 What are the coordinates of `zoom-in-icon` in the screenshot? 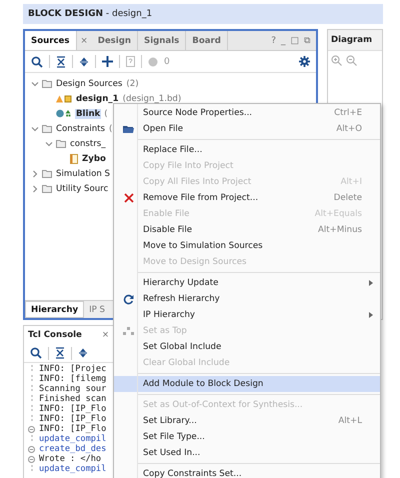 It's located at (336, 60).